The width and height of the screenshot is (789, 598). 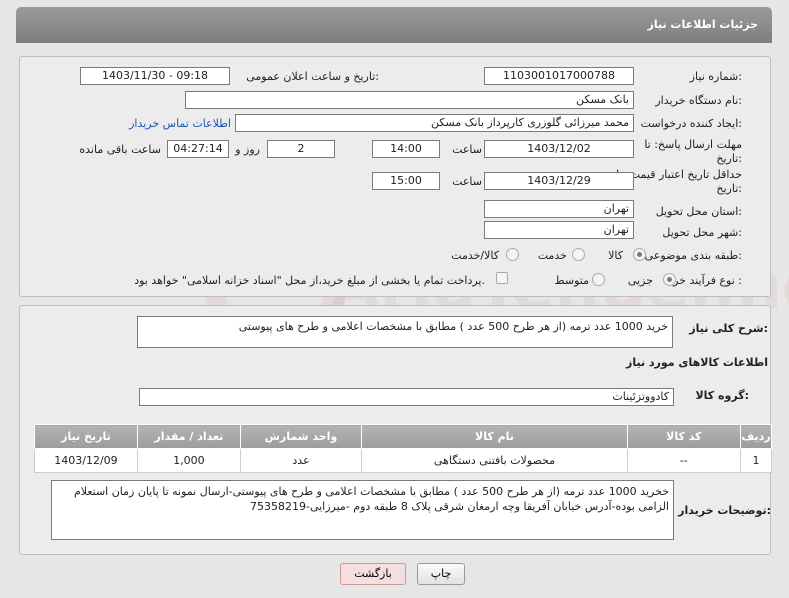 I want to click on process-option-medium: متوسط, so click(x=571, y=280).